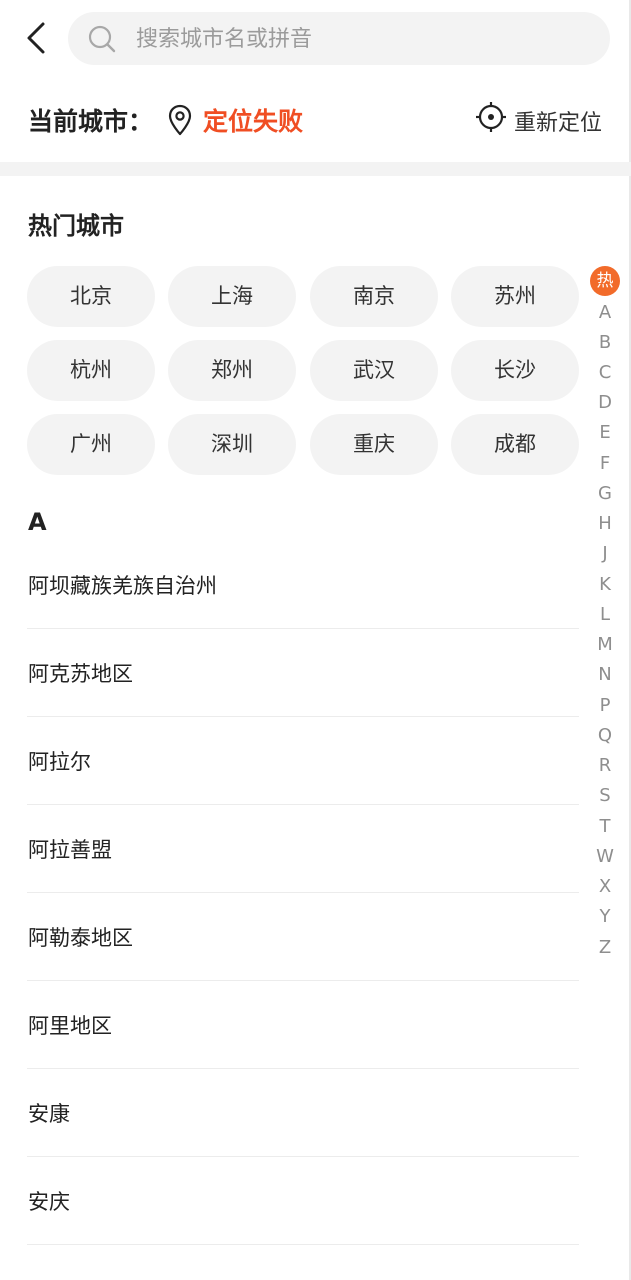 This screenshot has height=1280, width=631. Describe the element at coordinates (91, 296) in the screenshot. I see `hot-city-chip: 北京` at that location.